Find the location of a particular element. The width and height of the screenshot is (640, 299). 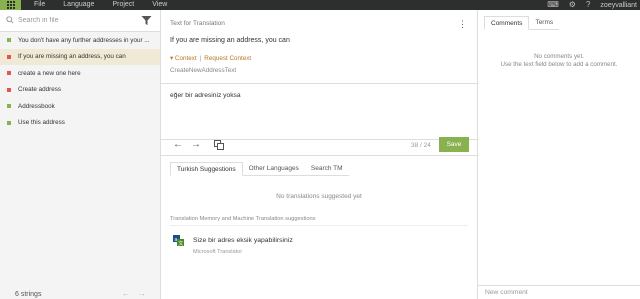

help-icon: ? is located at coordinates (588, 5).